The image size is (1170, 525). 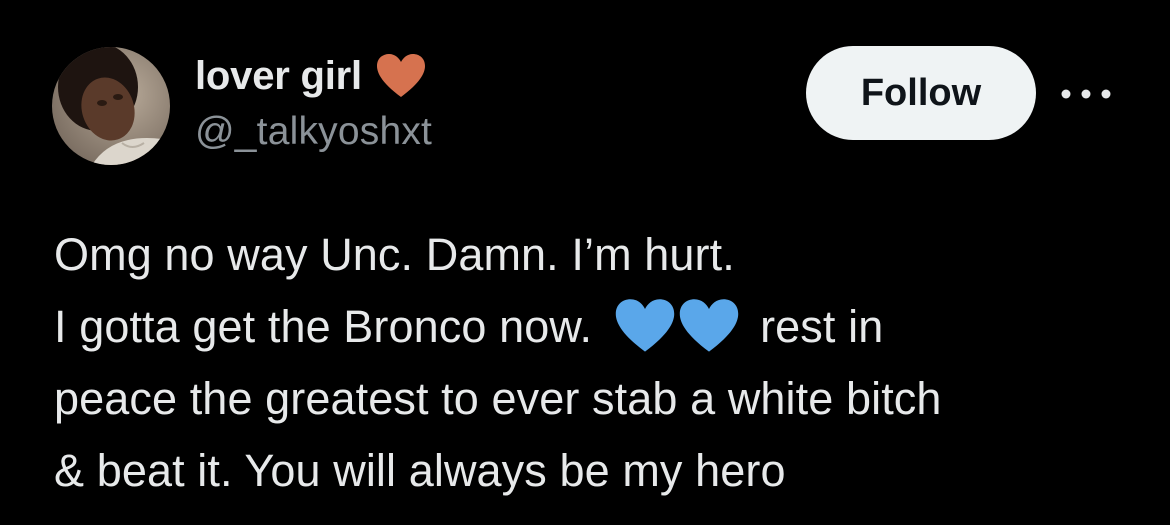 I want to click on avatar-image, so click(x=111, y=106).